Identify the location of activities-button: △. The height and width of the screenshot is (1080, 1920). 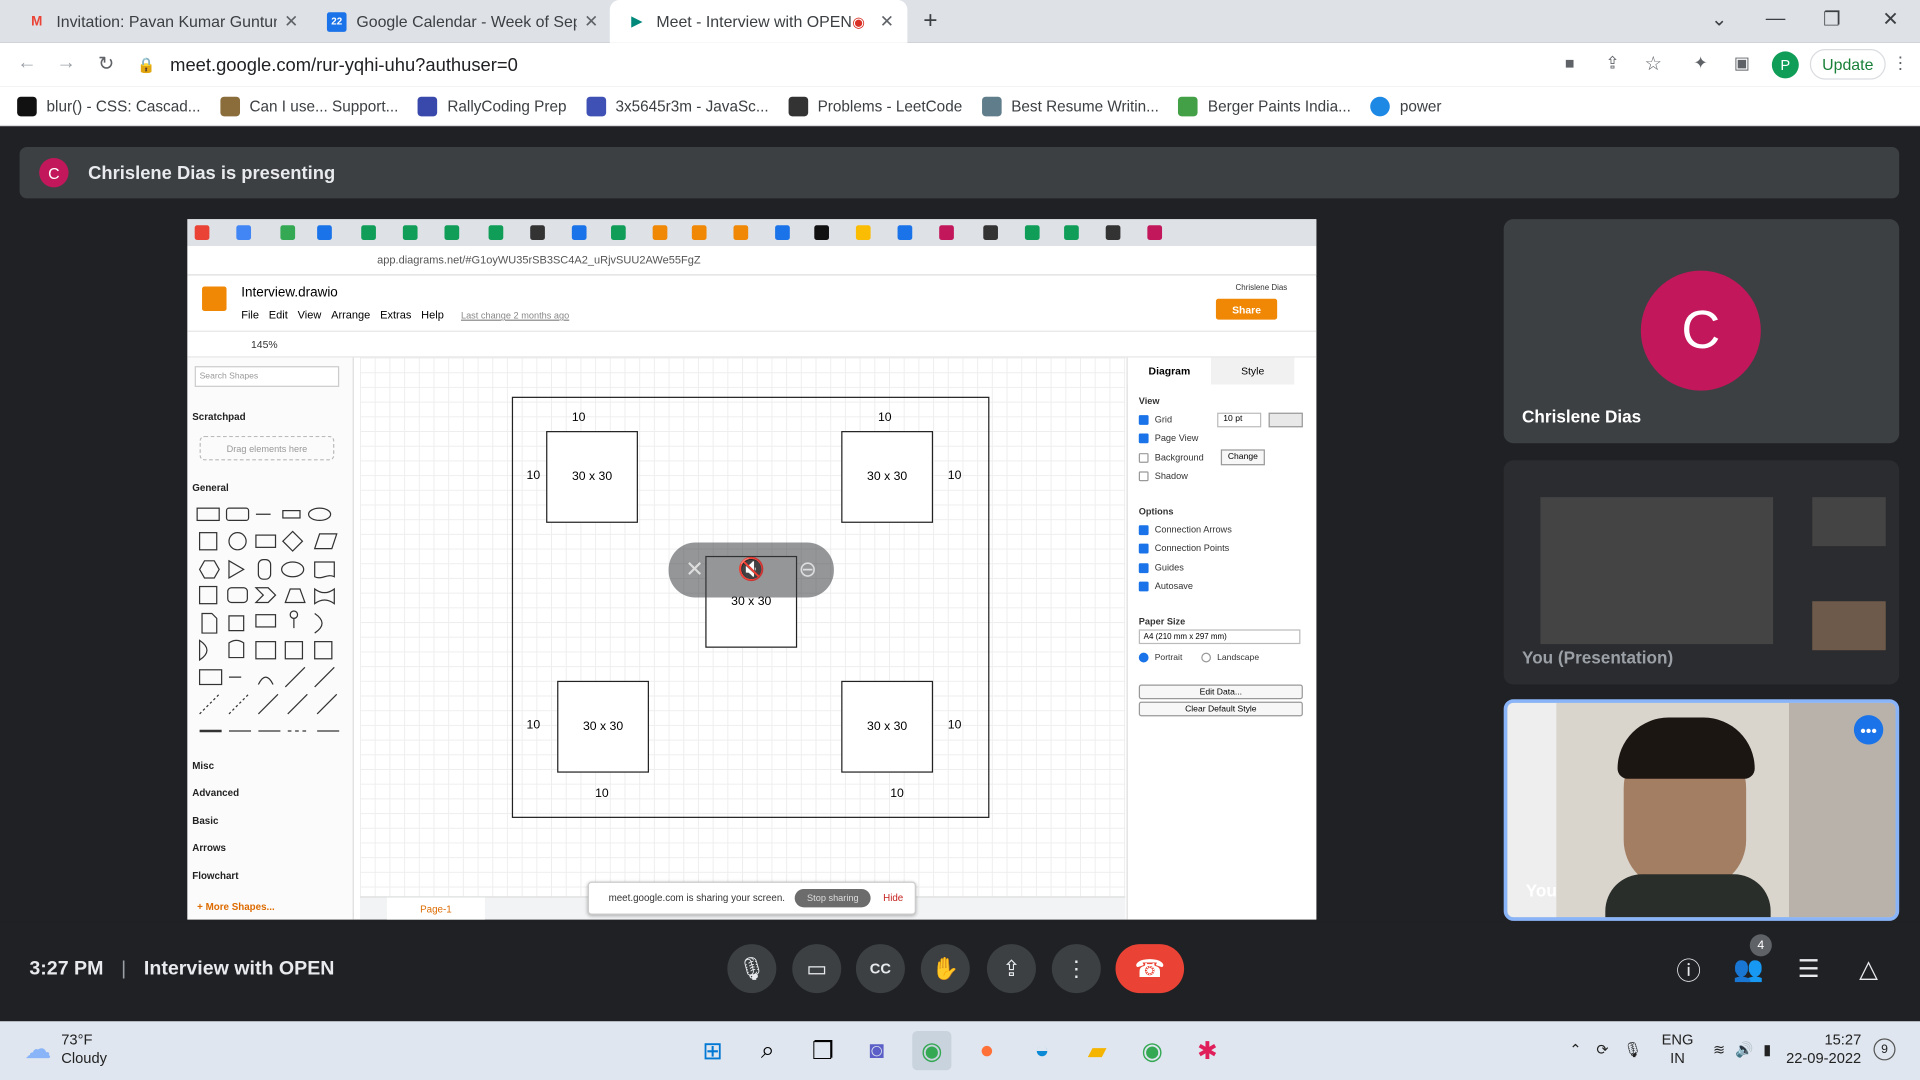
(1869, 969).